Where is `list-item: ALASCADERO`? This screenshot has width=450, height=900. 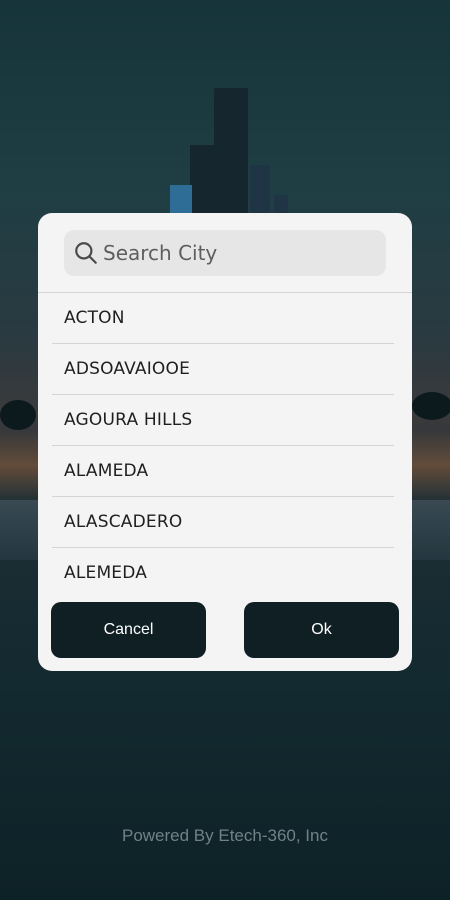 list-item: ALASCADERO is located at coordinates (223, 521).